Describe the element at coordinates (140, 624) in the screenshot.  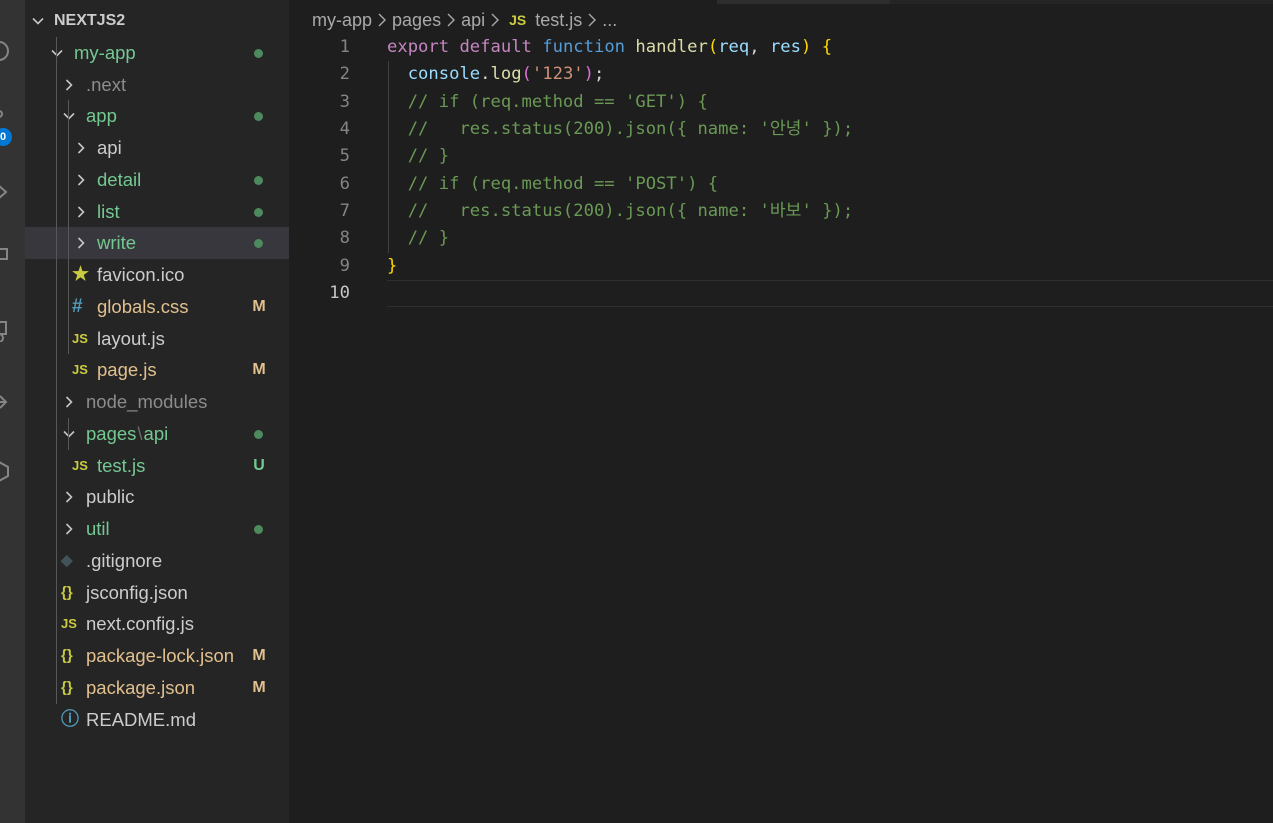
I see `tree-item-label: next.config.js` at that location.